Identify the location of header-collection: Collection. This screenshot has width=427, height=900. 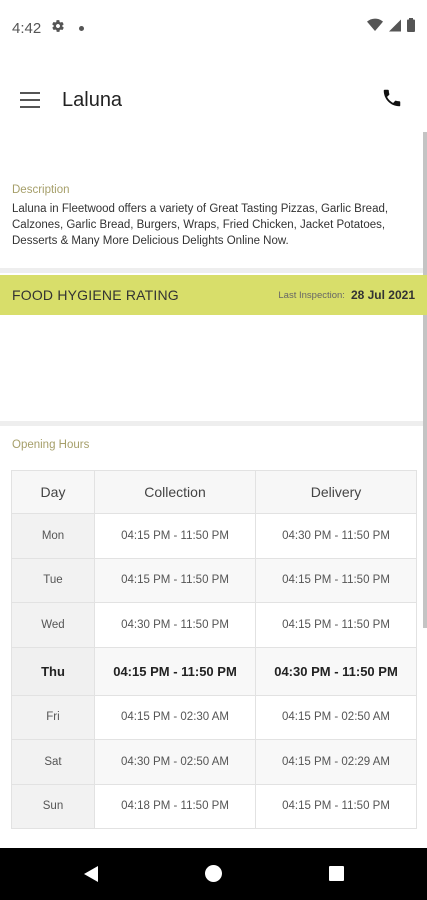
(175, 492).